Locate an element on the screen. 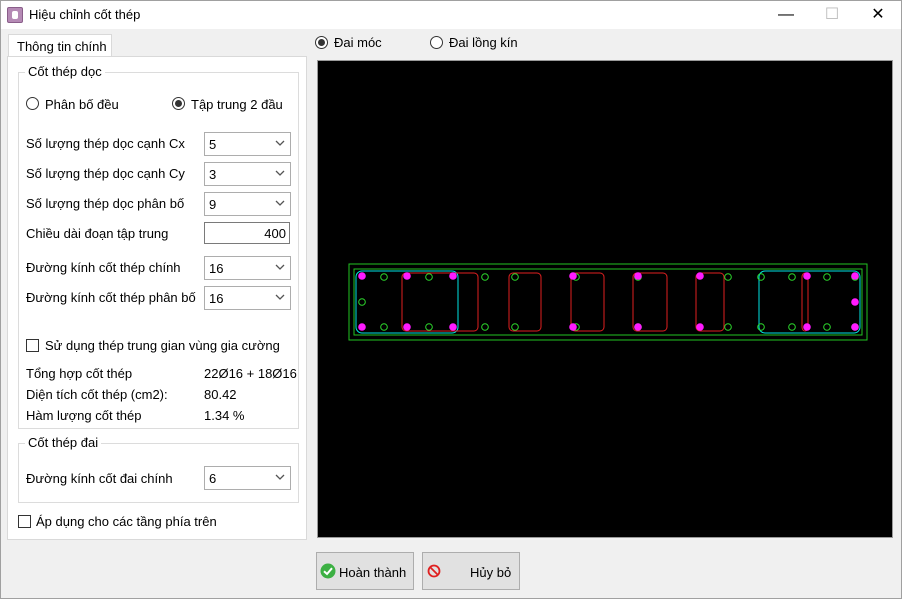 The width and height of the screenshot is (902, 599). combo-value: 3 is located at coordinates (213, 174).